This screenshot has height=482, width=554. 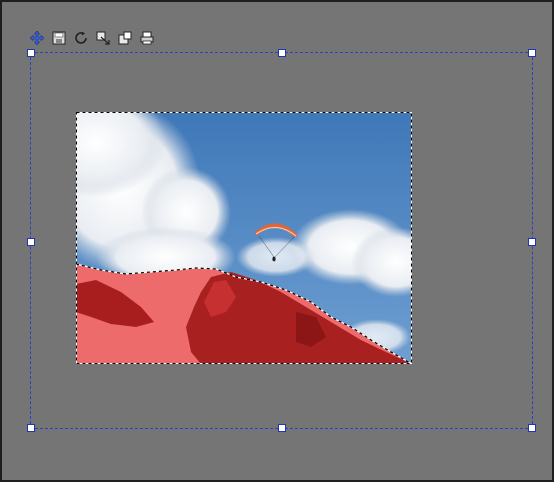 What do you see at coordinates (31, 242) in the screenshot?
I see `resize-handle-middle-left` at bounding box center [31, 242].